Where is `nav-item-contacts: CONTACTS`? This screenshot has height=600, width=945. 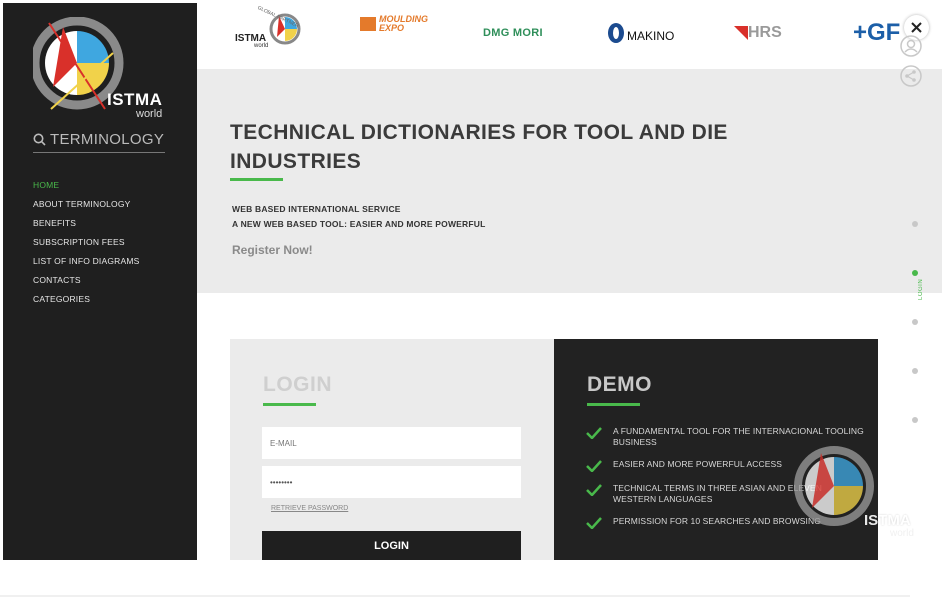 nav-item-contacts: CONTACTS is located at coordinates (86, 280).